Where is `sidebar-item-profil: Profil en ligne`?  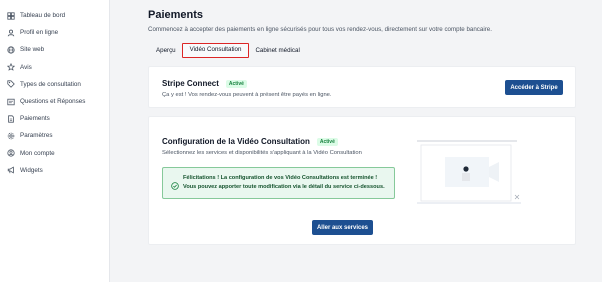 sidebar-item-profil: Profil en ligne is located at coordinates (54, 32).